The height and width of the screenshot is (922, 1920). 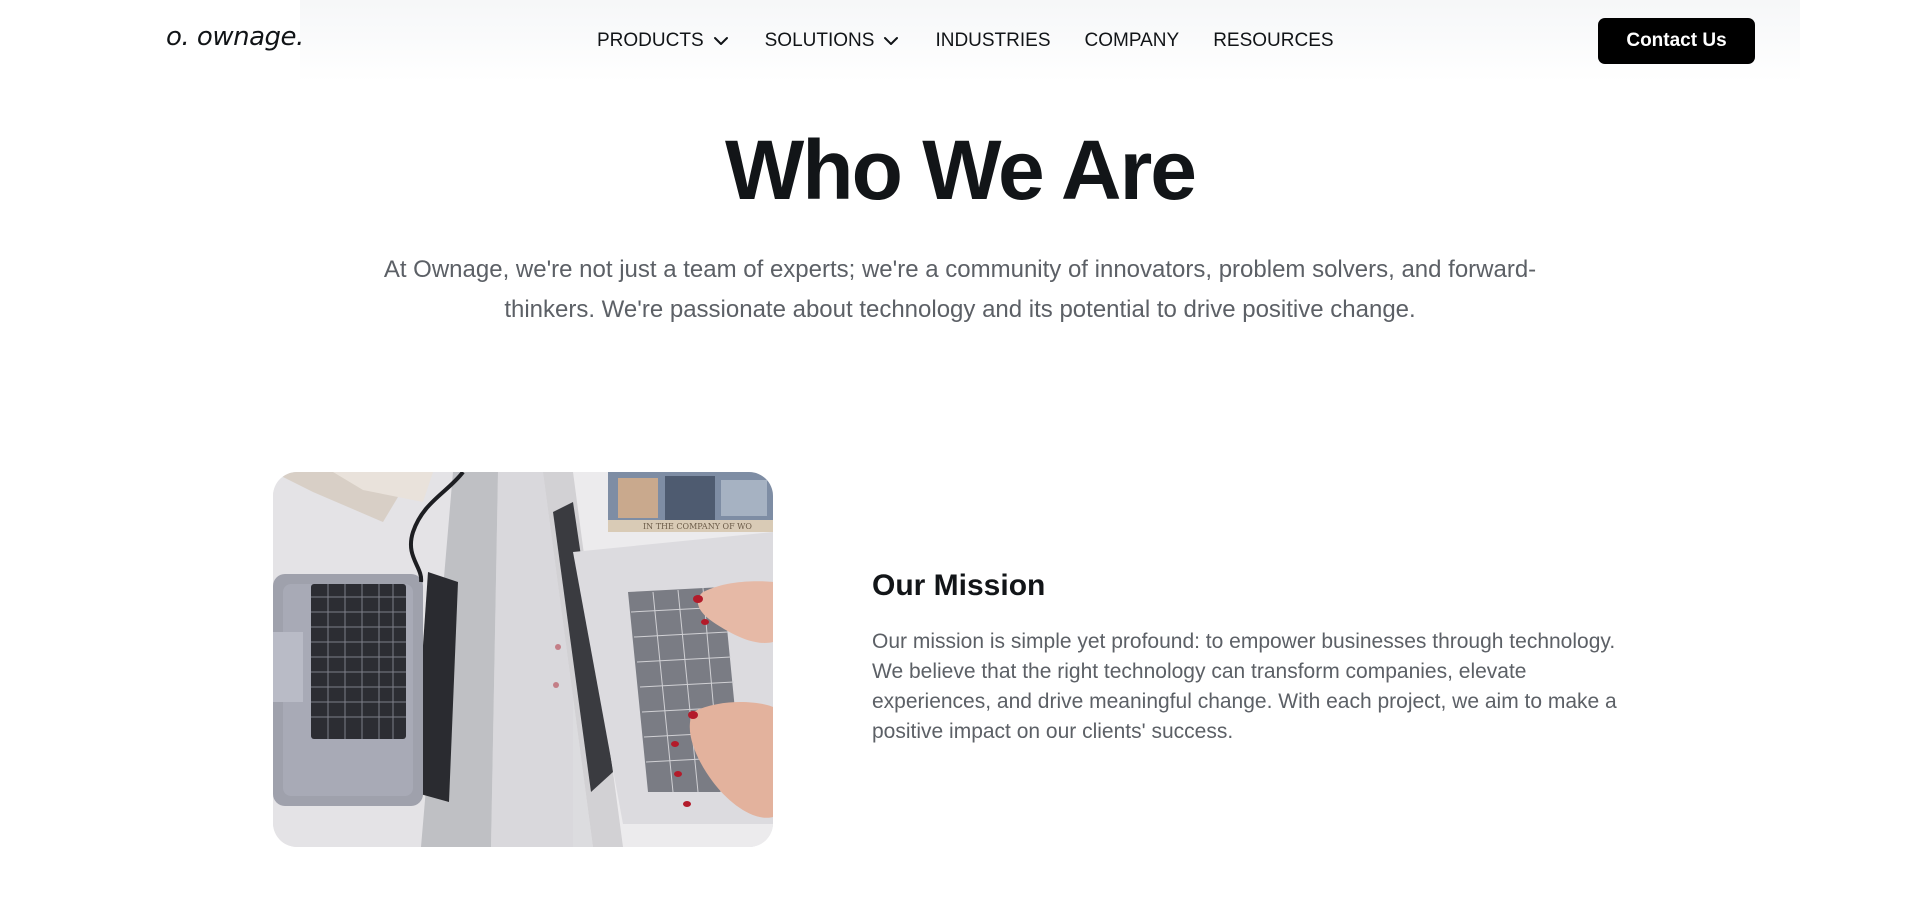 What do you see at coordinates (697, 526) in the screenshot?
I see `book-spine-text: IN THE COMPANY OF WO` at bounding box center [697, 526].